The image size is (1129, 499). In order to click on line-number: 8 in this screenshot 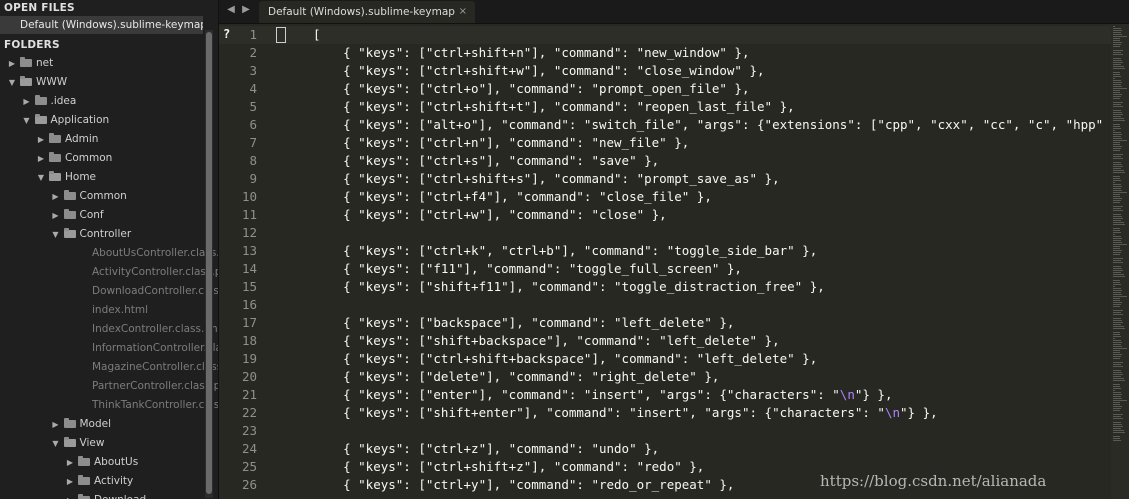, I will do `click(253, 160)`.